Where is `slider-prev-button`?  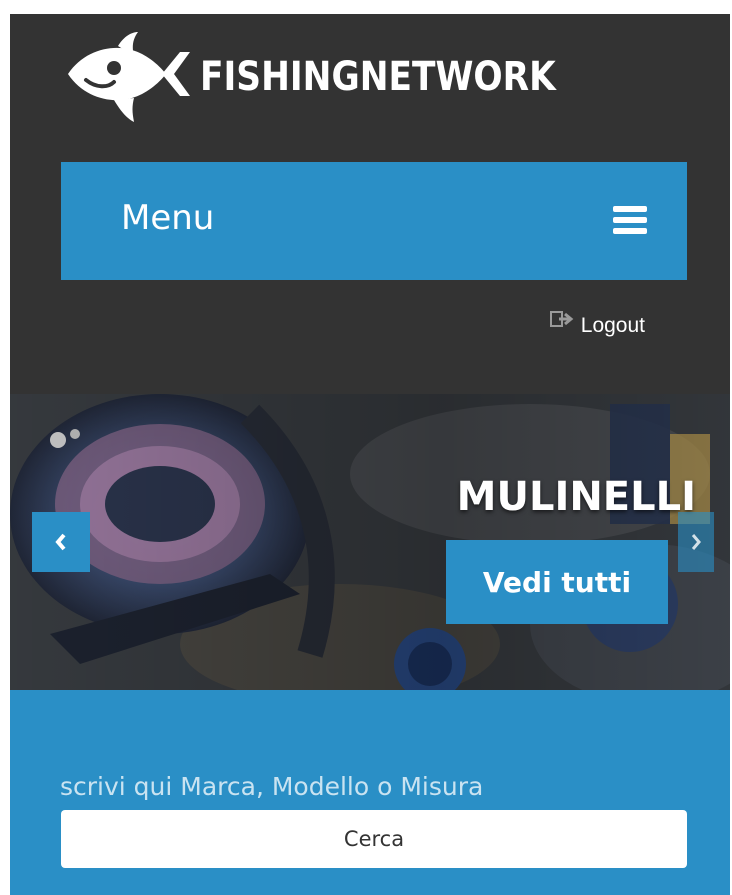 slider-prev-button is located at coordinates (61, 542).